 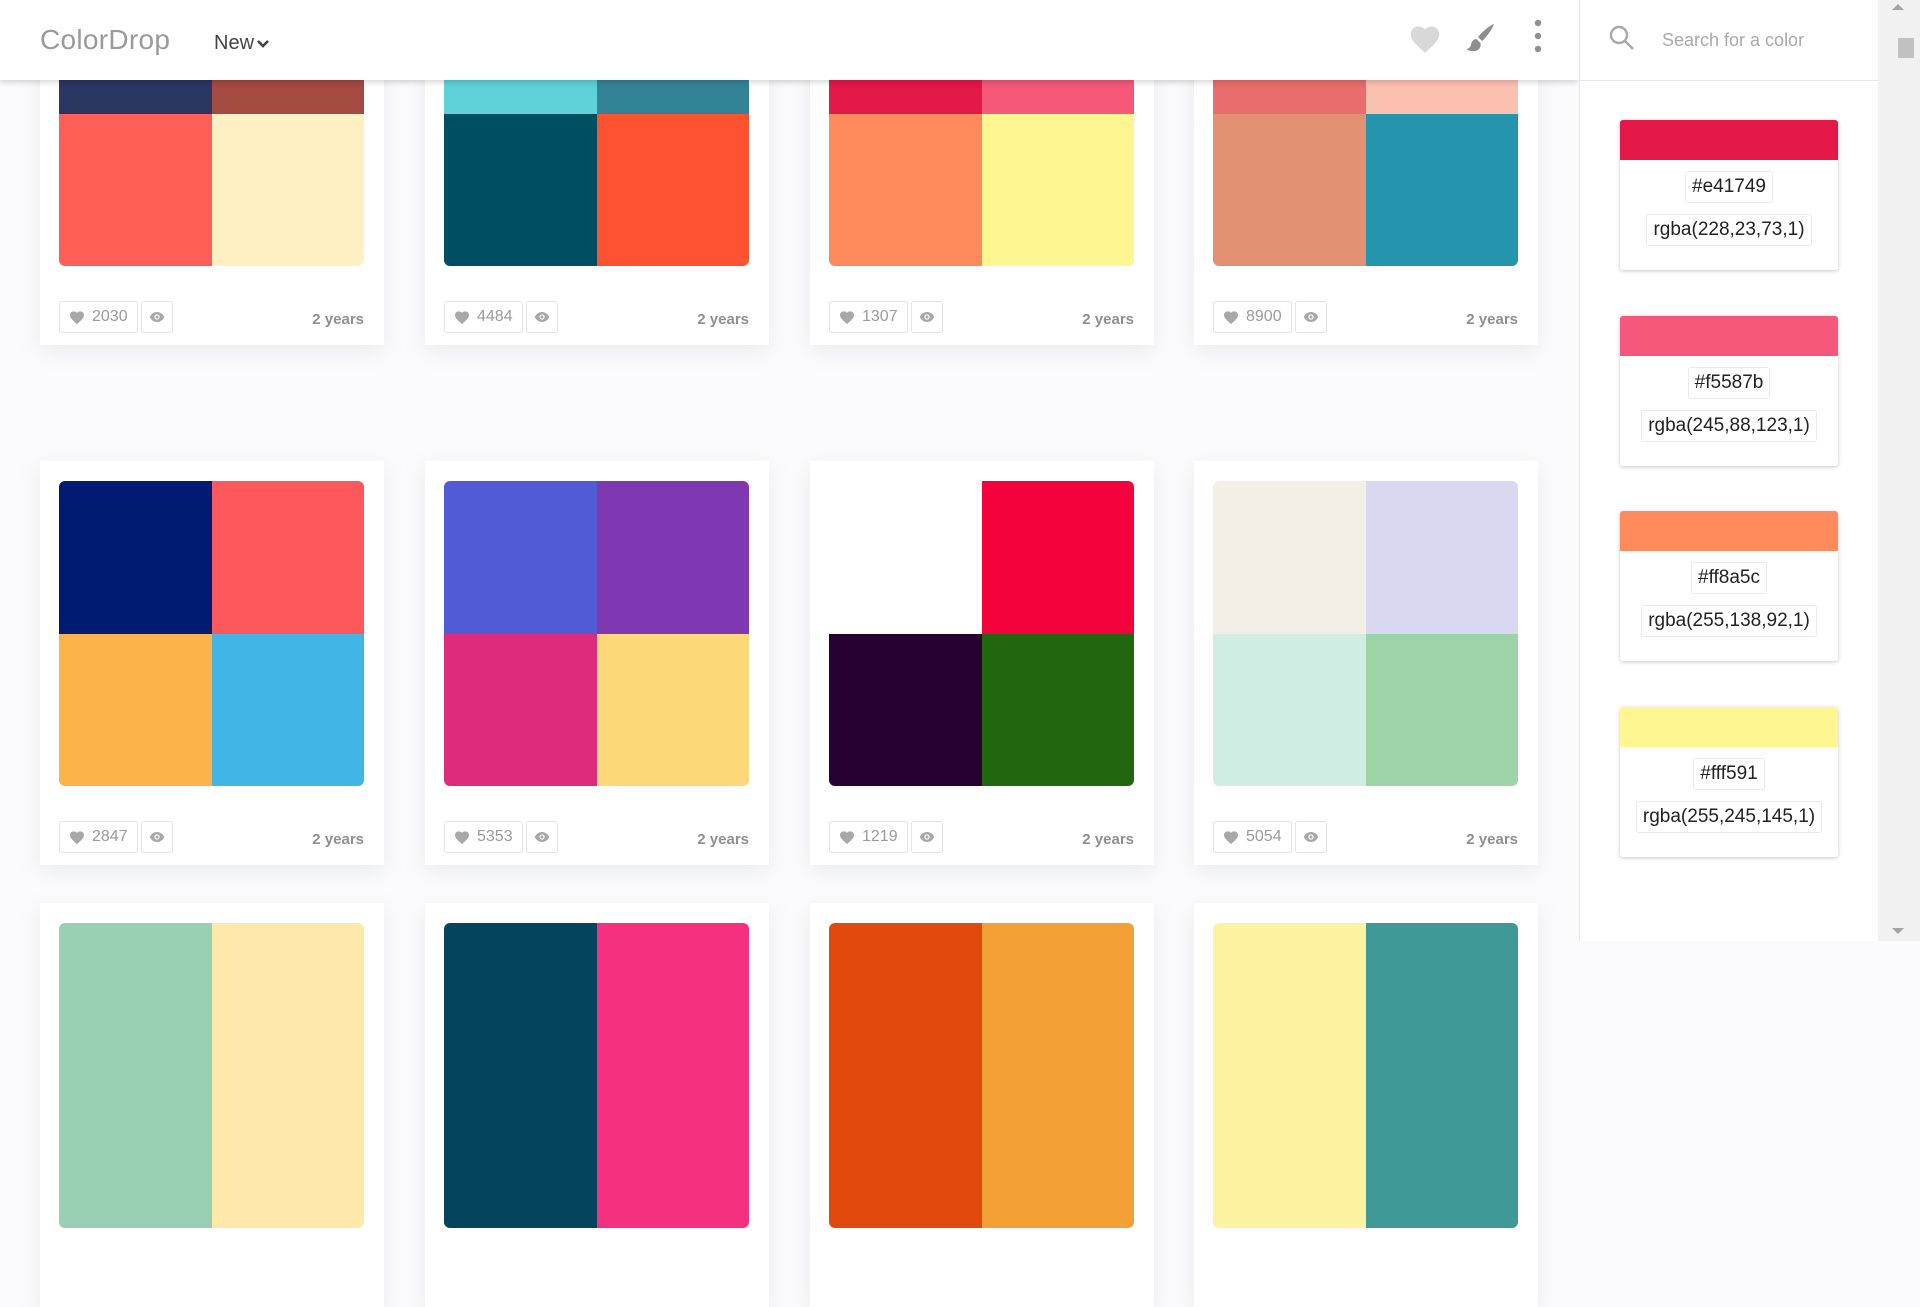 I want to click on app-logo: ColorDrop, so click(x=105, y=40).